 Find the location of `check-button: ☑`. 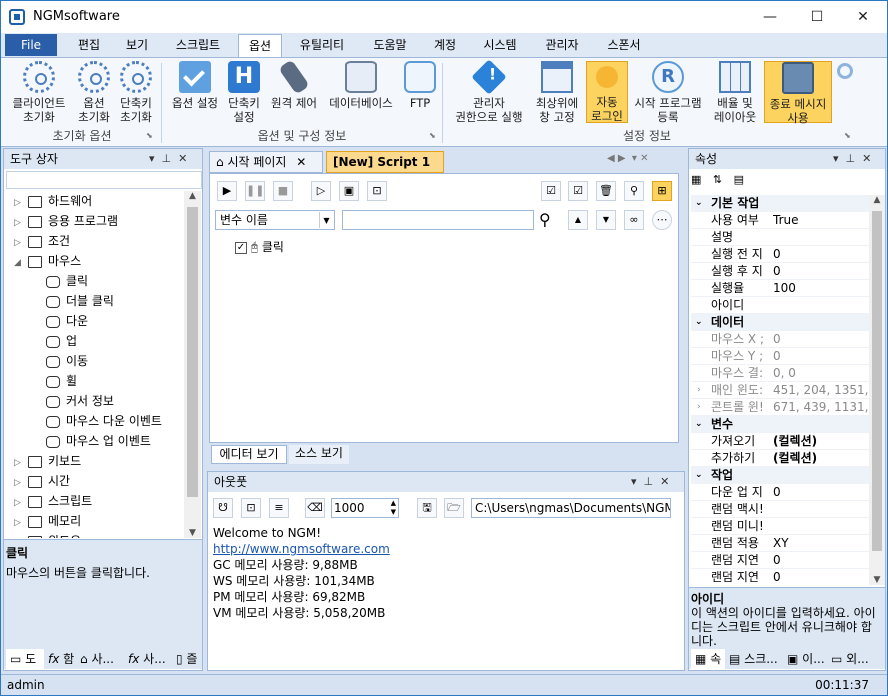

check-button: ☑ is located at coordinates (578, 191).